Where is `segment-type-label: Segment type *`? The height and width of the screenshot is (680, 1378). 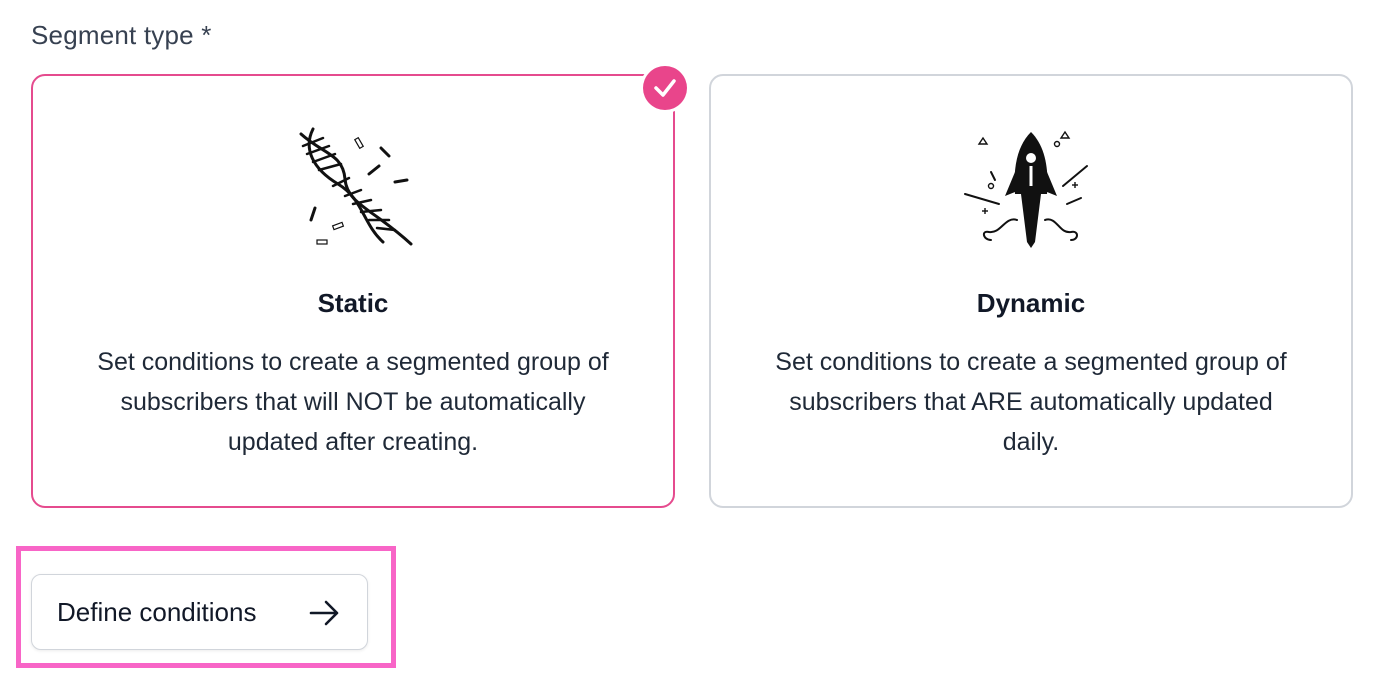 segment-type-label: Segment type * is located at coordinates (121, 35).